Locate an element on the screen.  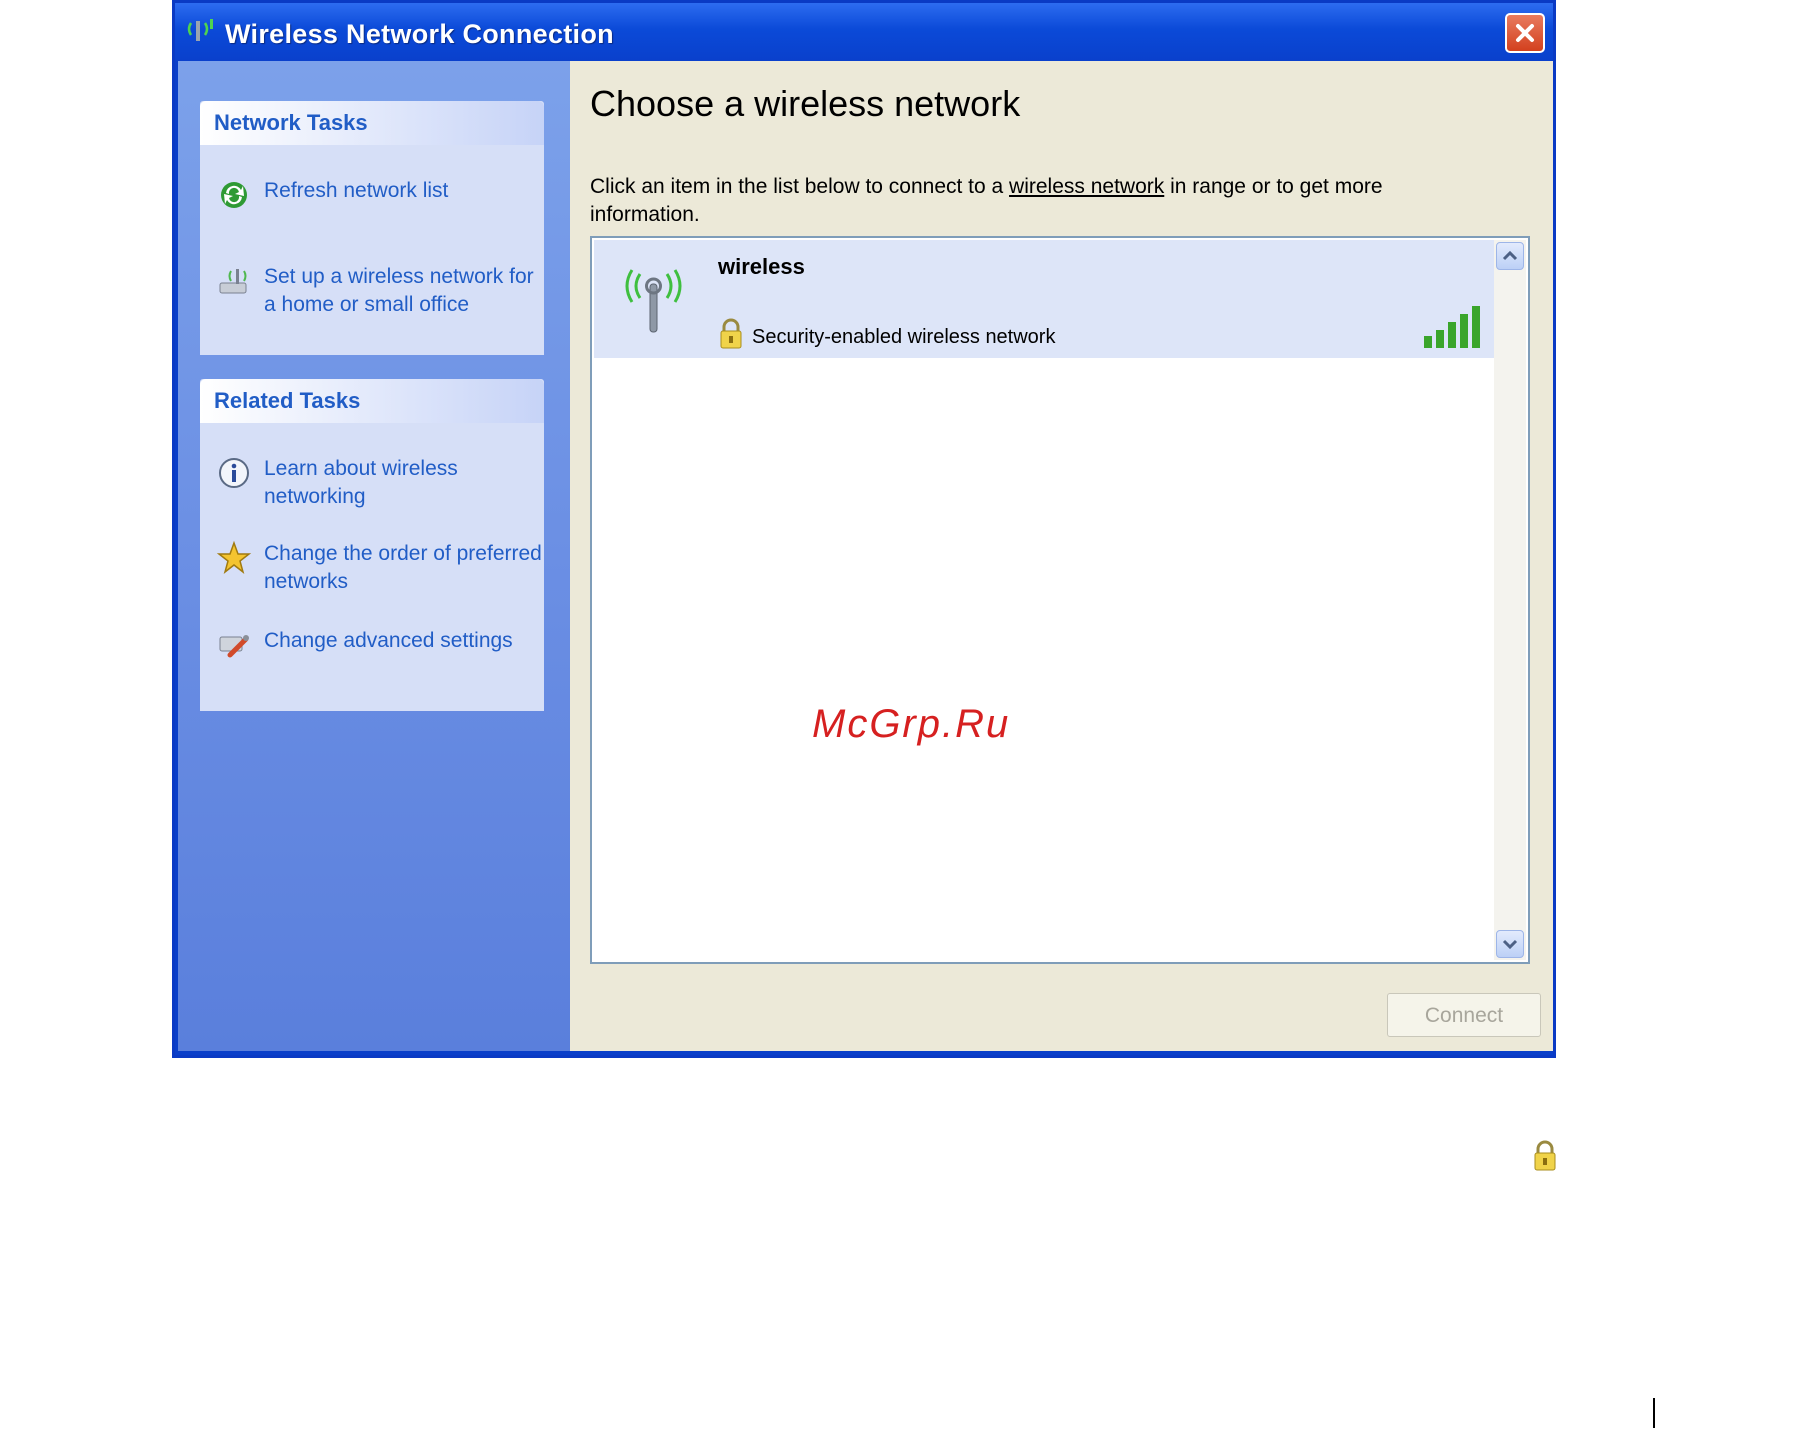
scroll-down-button is located at coordinates (1510, 944).